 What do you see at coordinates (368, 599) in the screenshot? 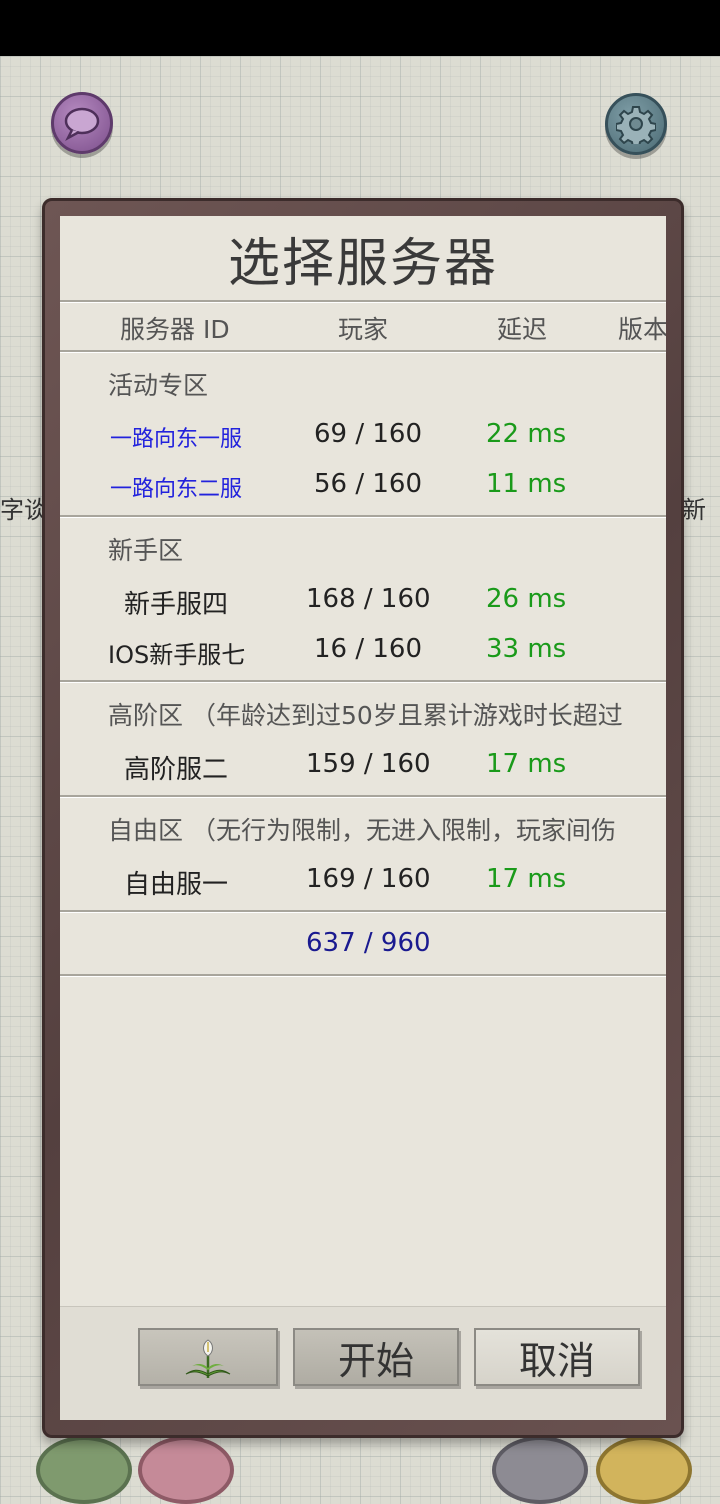
I see `server-players: 168 / 160` at bounding box center [368, 599].